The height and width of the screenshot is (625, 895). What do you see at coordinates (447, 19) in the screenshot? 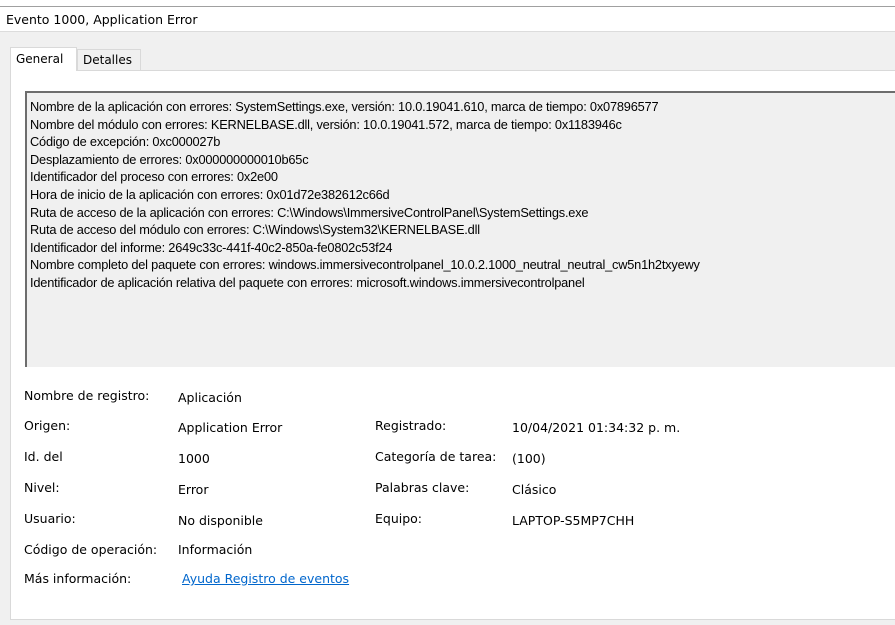
I see `window-title-bar: Evento 1000, Application Error` at bounding box center [447, 19].